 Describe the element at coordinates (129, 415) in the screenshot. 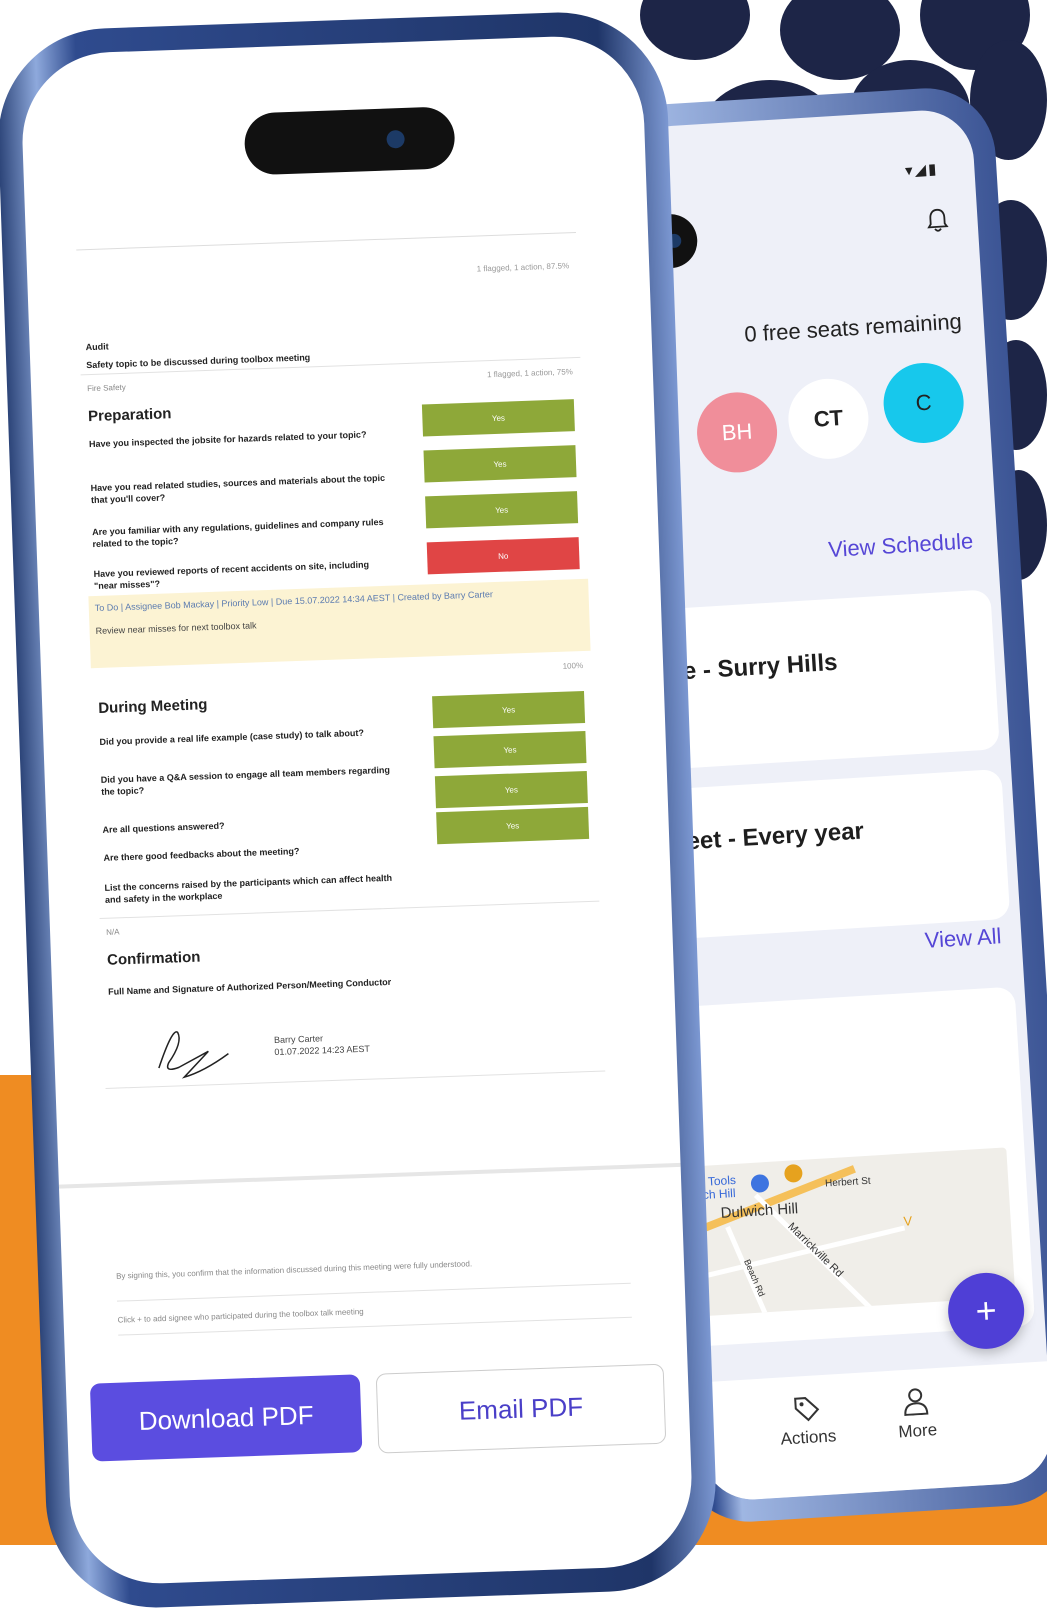

I see `section-title: Preparation` at that location.